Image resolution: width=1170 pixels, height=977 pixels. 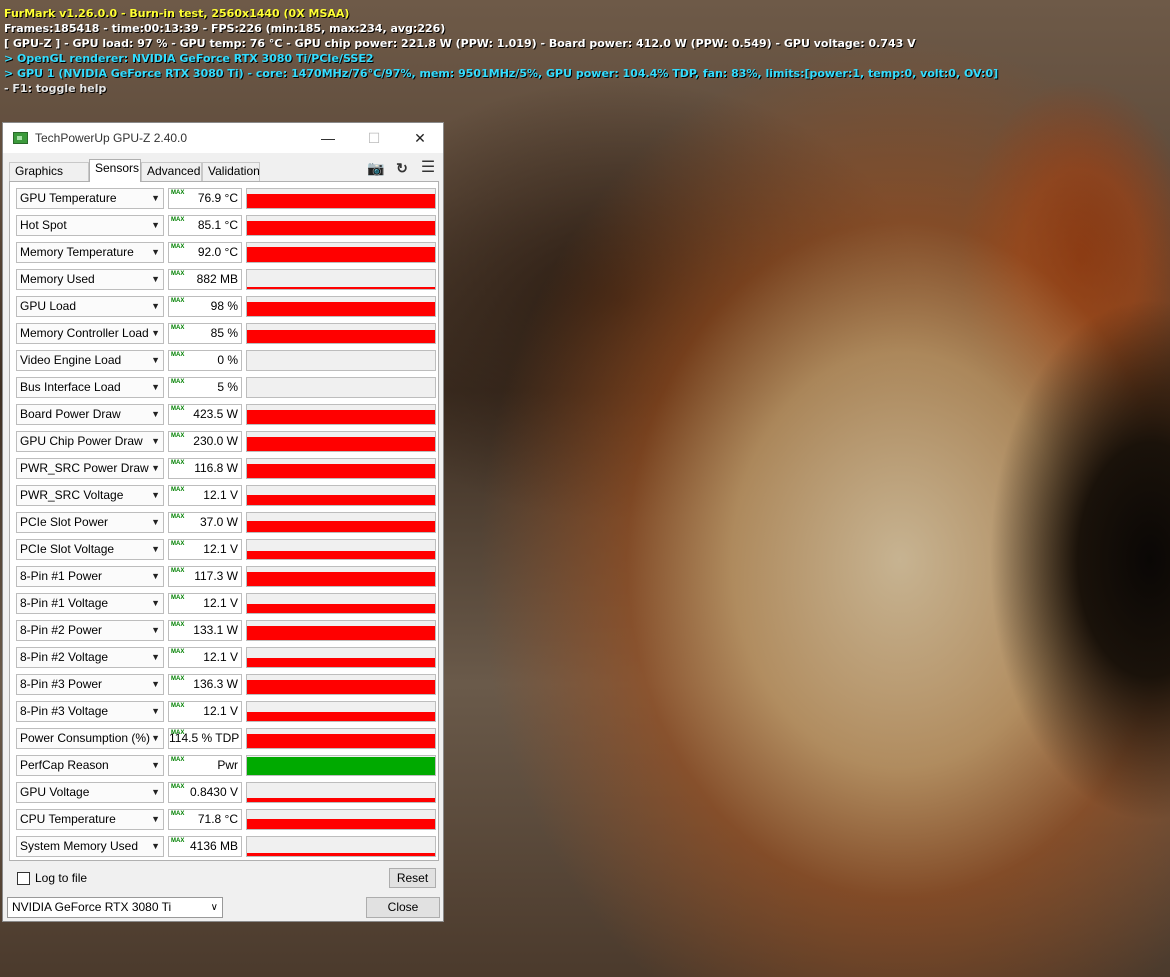 I want to click on sensor-name-dropdown: PerfCap Reason ▼, so click(x=90, y=765).